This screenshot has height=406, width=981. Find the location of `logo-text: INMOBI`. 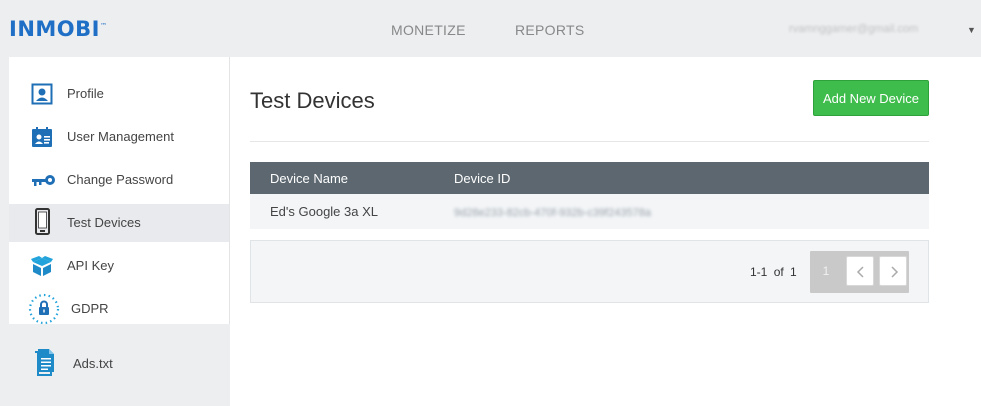

logo-text: INMOBI is located at coordinates (54, 29).